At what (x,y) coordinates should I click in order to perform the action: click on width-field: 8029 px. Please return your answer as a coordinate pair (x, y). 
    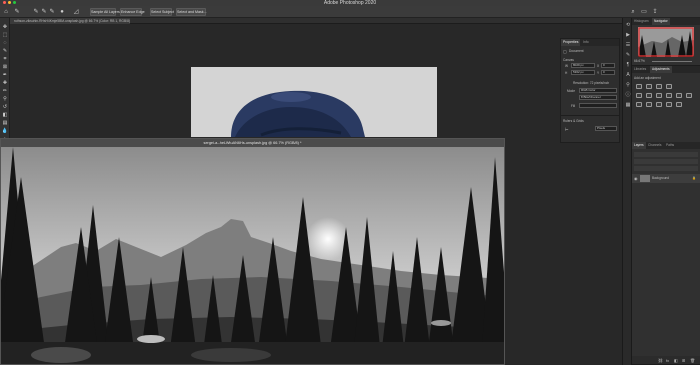
    Looking at the image, I should click on (583, 65).